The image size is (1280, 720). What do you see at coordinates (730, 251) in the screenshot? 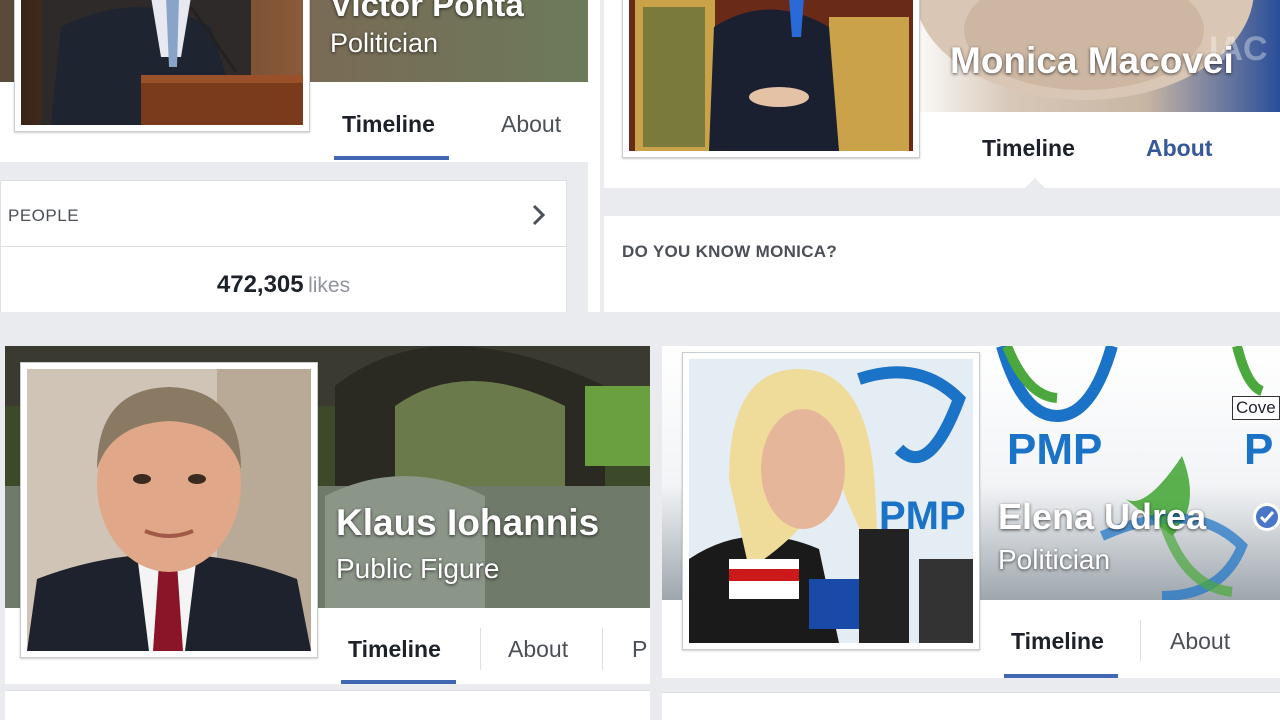
I see `section-header: DO YOU KNOW MONICA?` at bounding box center [730, 251].